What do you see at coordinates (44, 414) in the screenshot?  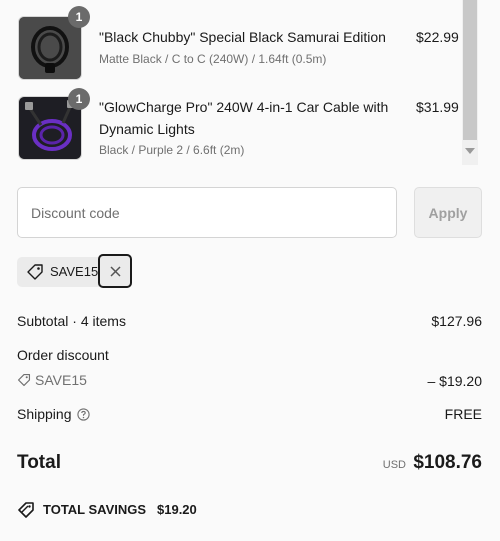 I see `shipping-label-text: Shipping` at bounding box center [44, 414].